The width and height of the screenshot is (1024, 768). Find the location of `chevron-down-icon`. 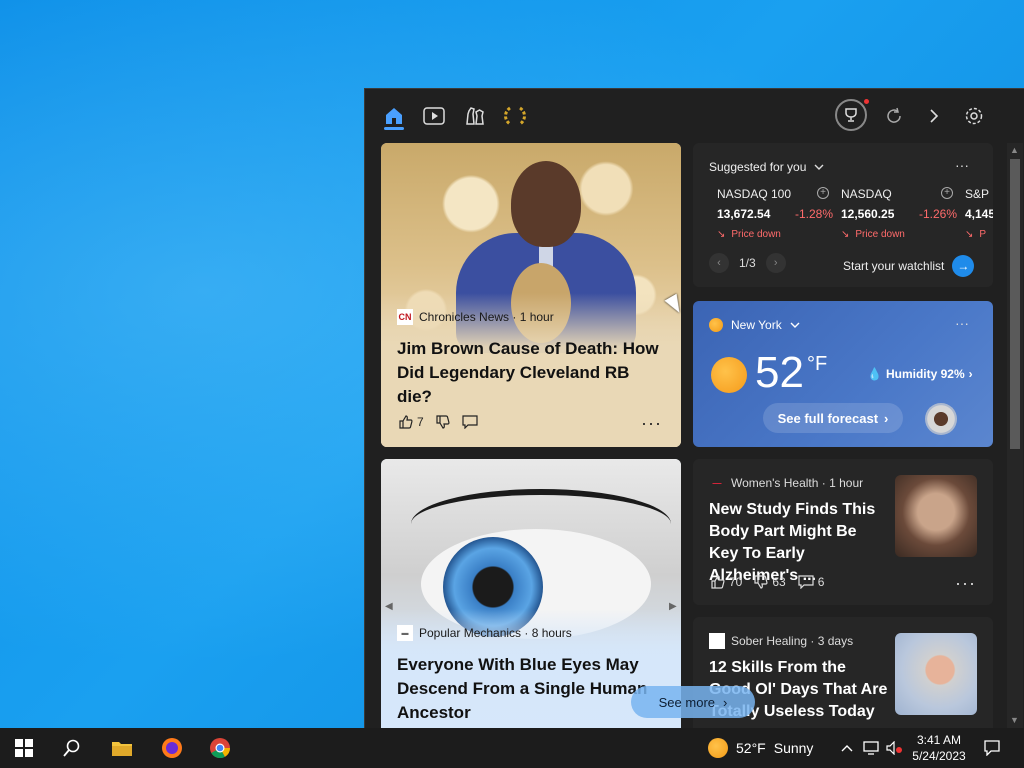

chevron-down-icon is located at coordinates (795, 325).